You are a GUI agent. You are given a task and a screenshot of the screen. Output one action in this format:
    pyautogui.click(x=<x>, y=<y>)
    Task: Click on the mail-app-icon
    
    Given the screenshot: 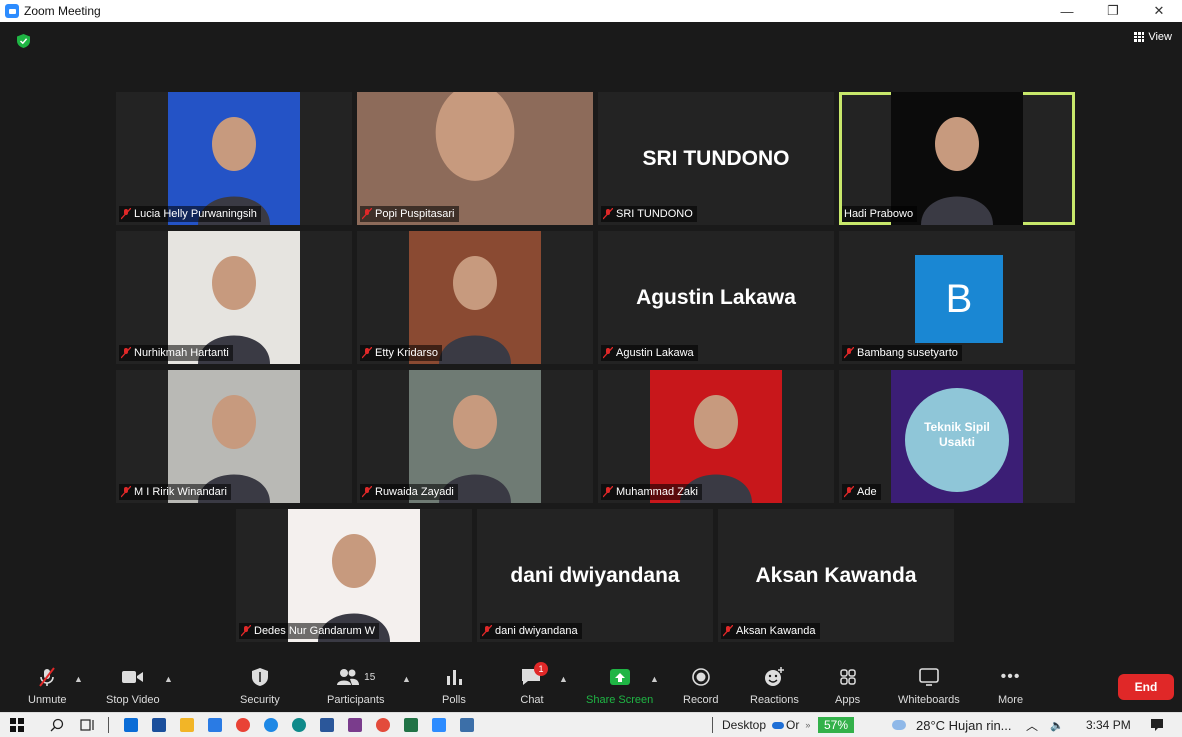 What is the action you would take?
    pyautogui.click(x=131, y=725)
    